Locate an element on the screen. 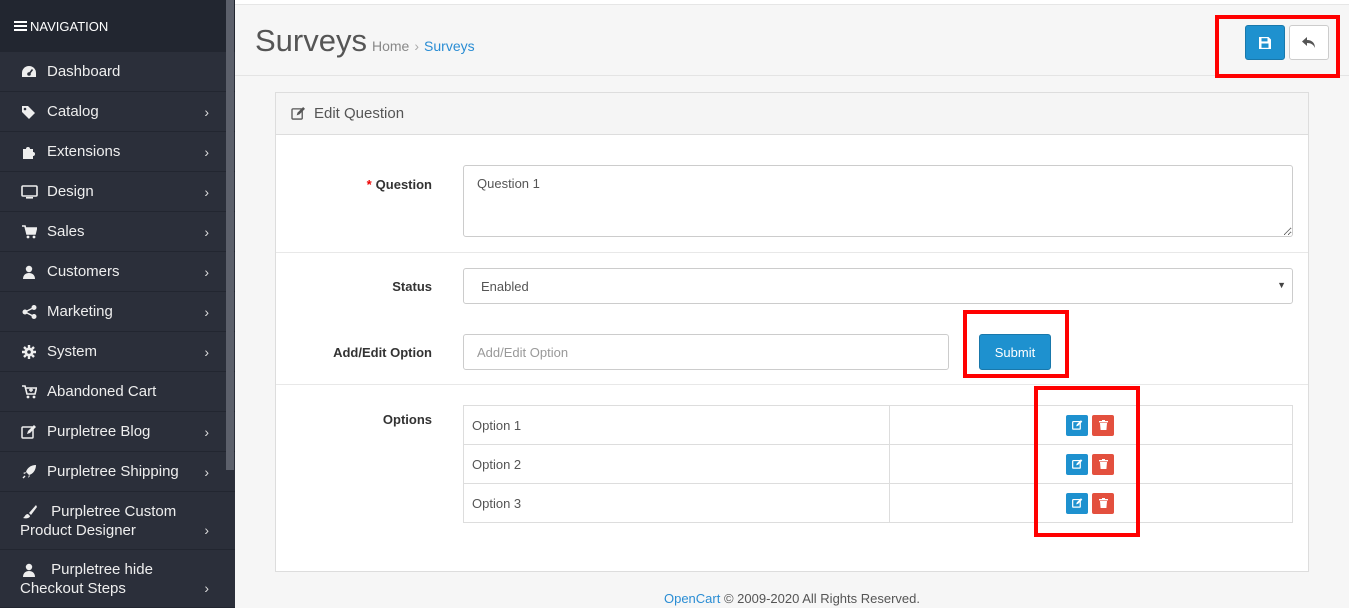 This screenshot has height=608, width=1349. option-name: Option 2 is located at coordinates (676, 464).